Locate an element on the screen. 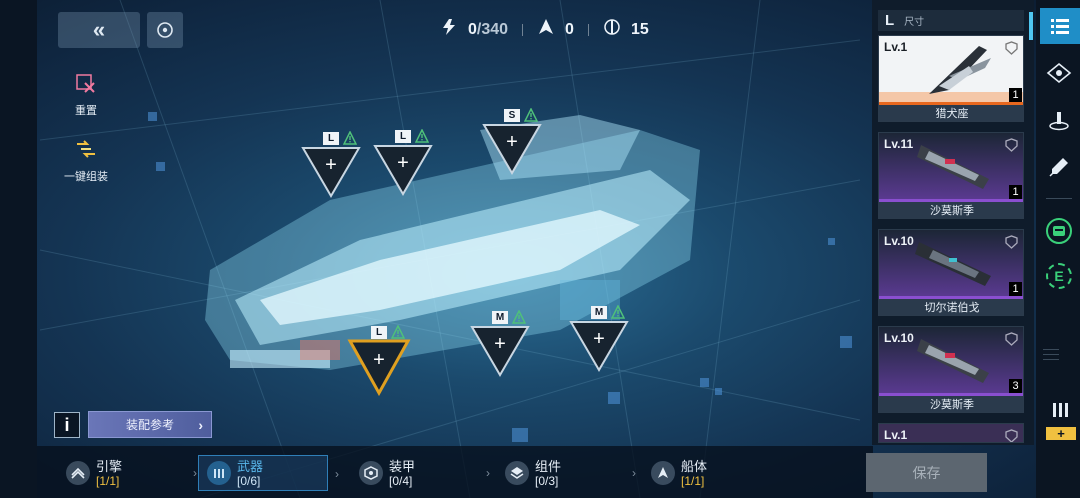  reset-icon is located at coordinates (86, 83).